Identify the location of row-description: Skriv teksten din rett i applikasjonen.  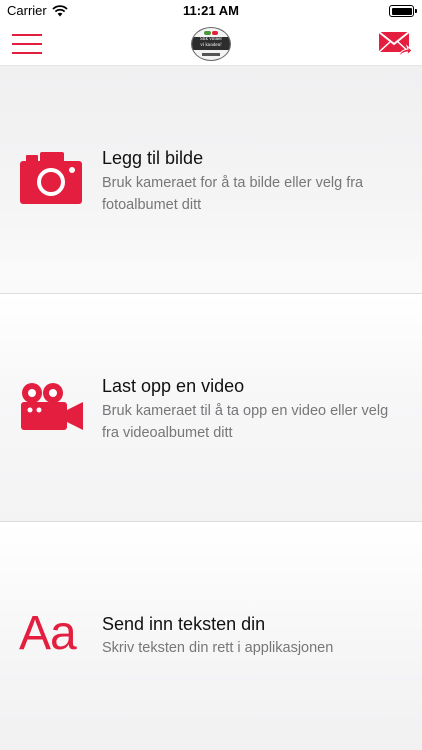
(218, 648).